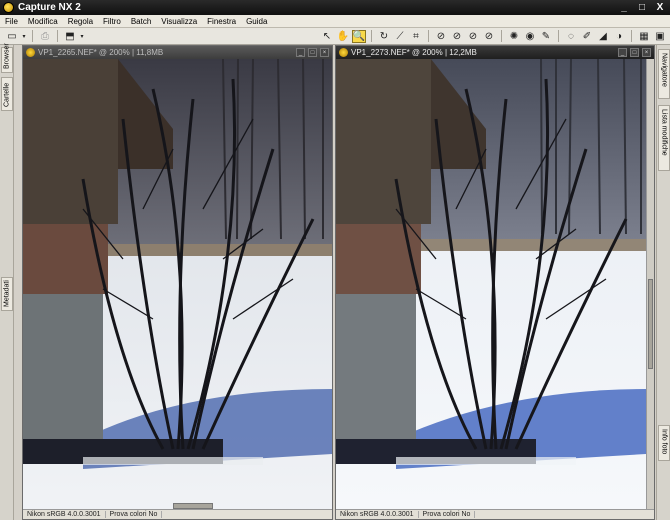  I want to click on auto-retouch-icon: ✎, so click(546, 36).